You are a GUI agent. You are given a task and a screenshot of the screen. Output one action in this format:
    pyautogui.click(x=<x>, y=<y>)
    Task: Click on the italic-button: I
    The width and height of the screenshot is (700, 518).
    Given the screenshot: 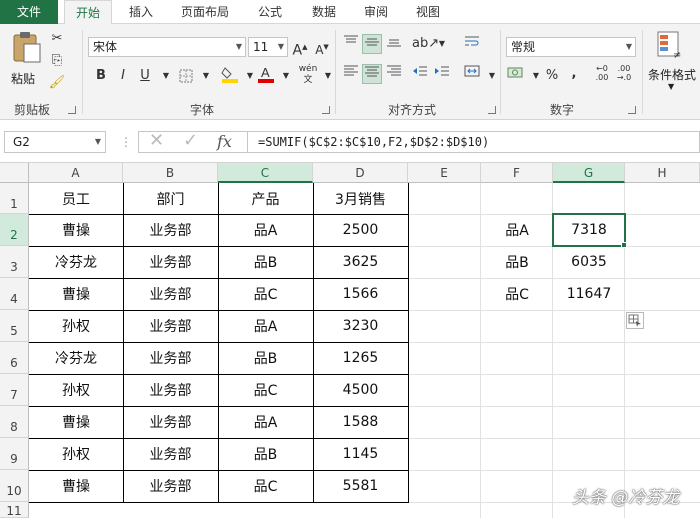 What is the action you would take?
    pyautogui.click(x=123, y=76)
    